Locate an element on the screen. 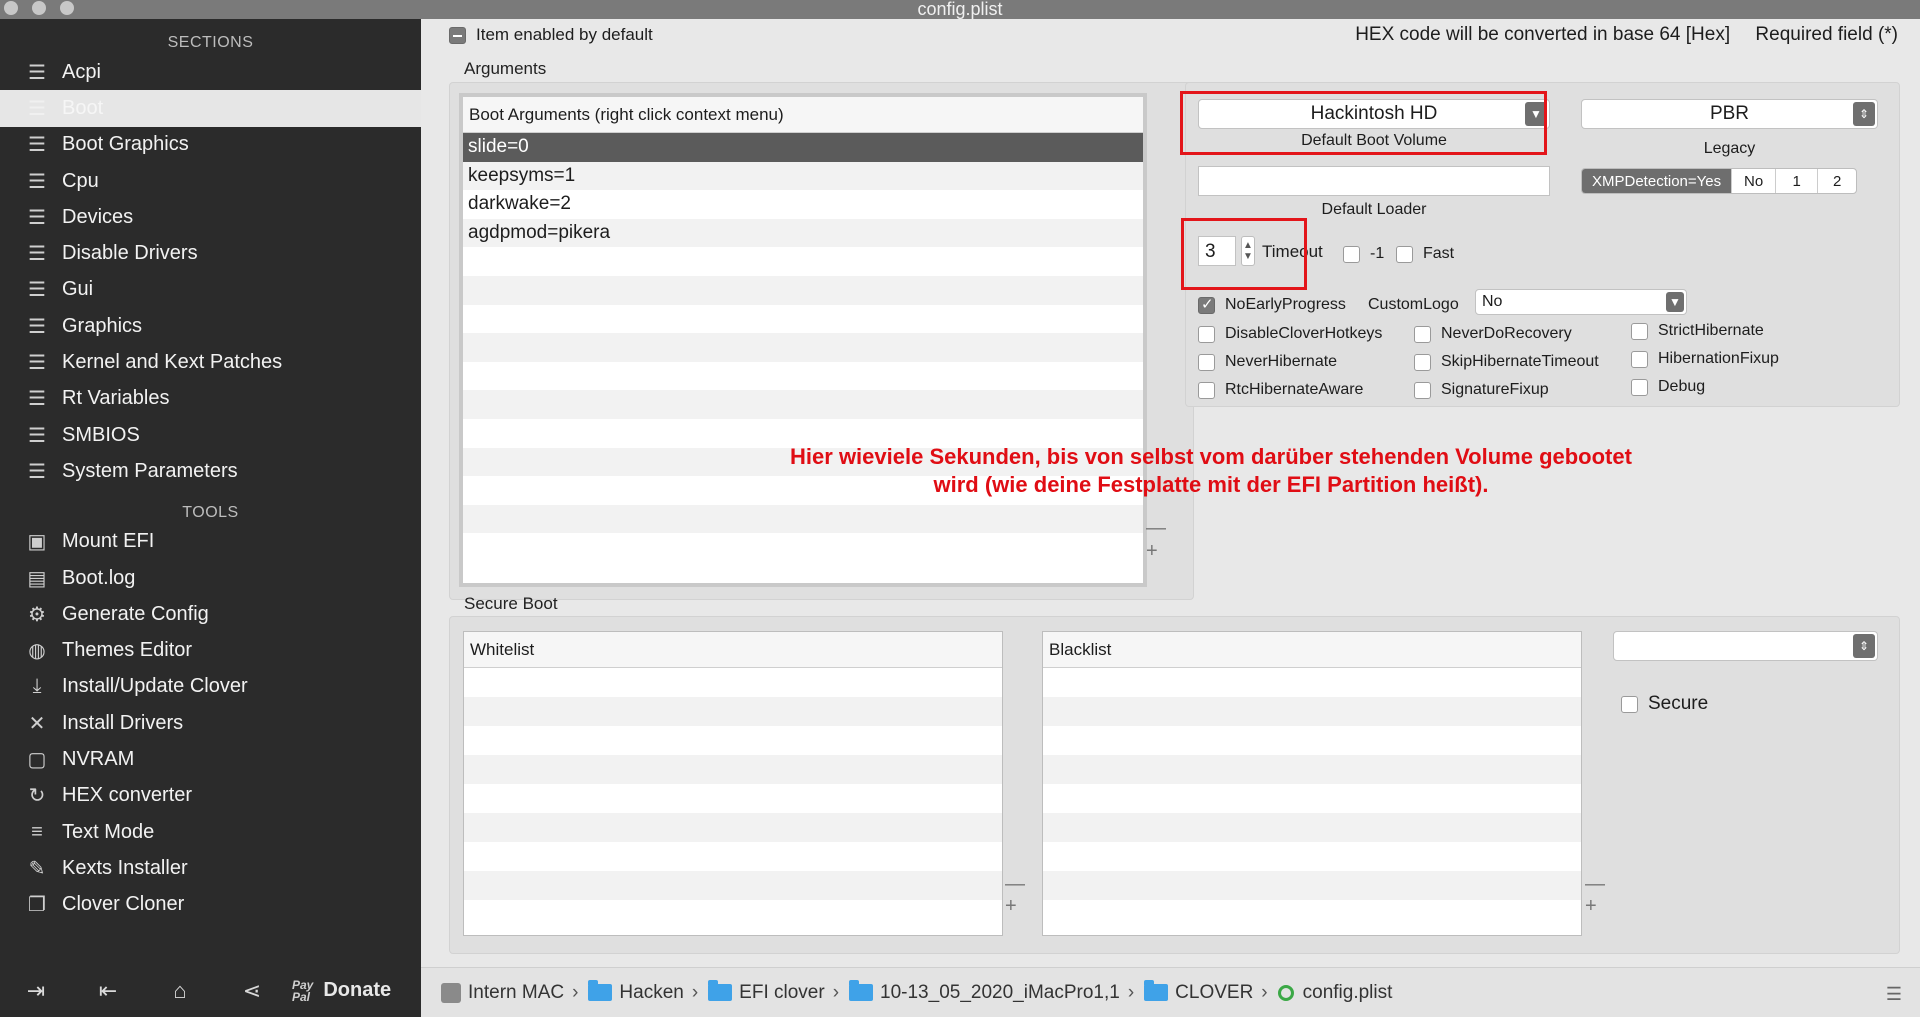 The width and height of the screenshot is (1920, 1017). add-blacklist-button: + is located at coordinates (1591, 906).